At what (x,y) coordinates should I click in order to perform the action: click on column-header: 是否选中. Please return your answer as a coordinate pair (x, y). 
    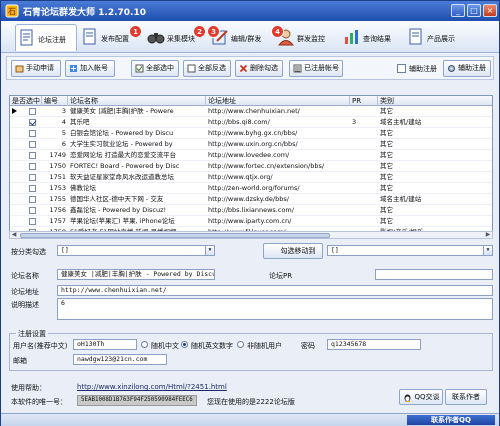
    Looking at the image, I should click on (26, 101).